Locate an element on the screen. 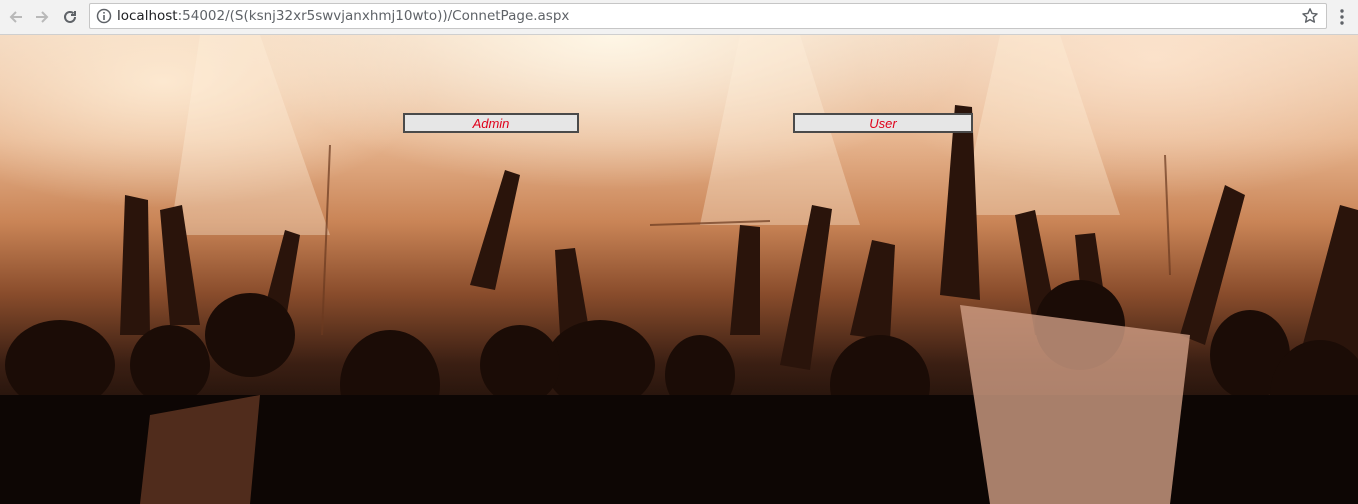 This screenshot has width=1358, height=504. user-button: User is located at coordinates (883, 123).